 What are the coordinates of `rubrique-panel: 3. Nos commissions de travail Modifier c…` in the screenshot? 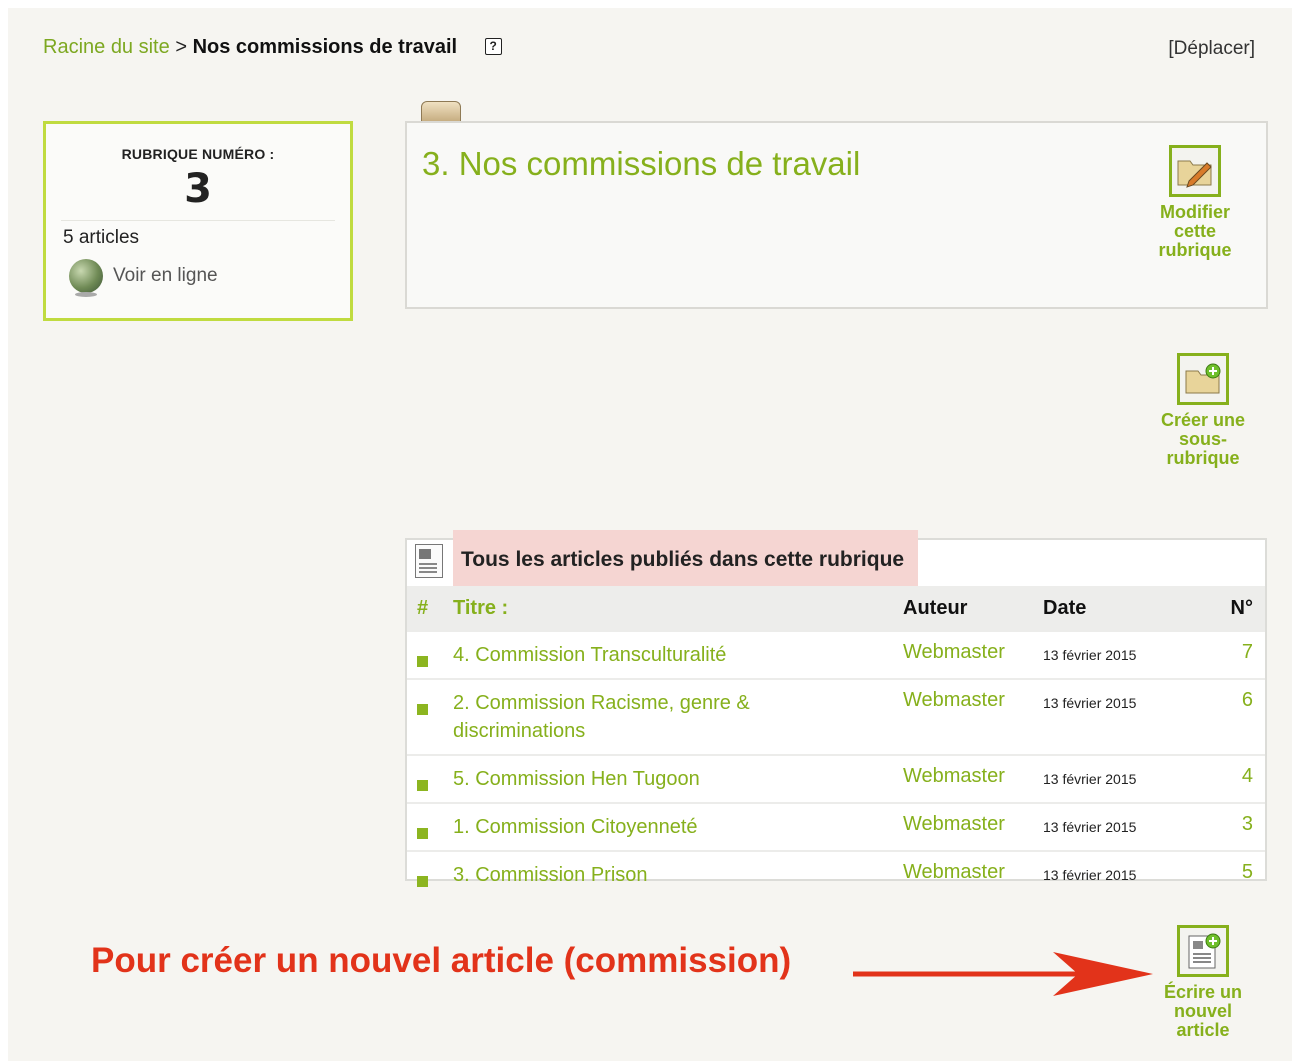 It's located at (836, 215).